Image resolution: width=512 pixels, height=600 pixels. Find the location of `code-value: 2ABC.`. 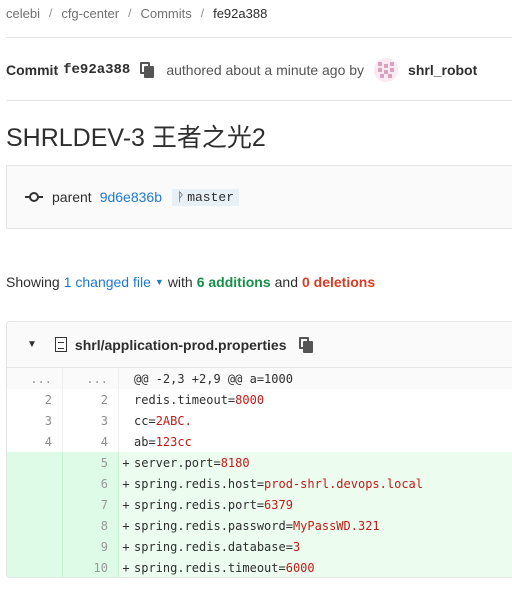

code-value: 2ABC. is located at coordinates (173, 420).